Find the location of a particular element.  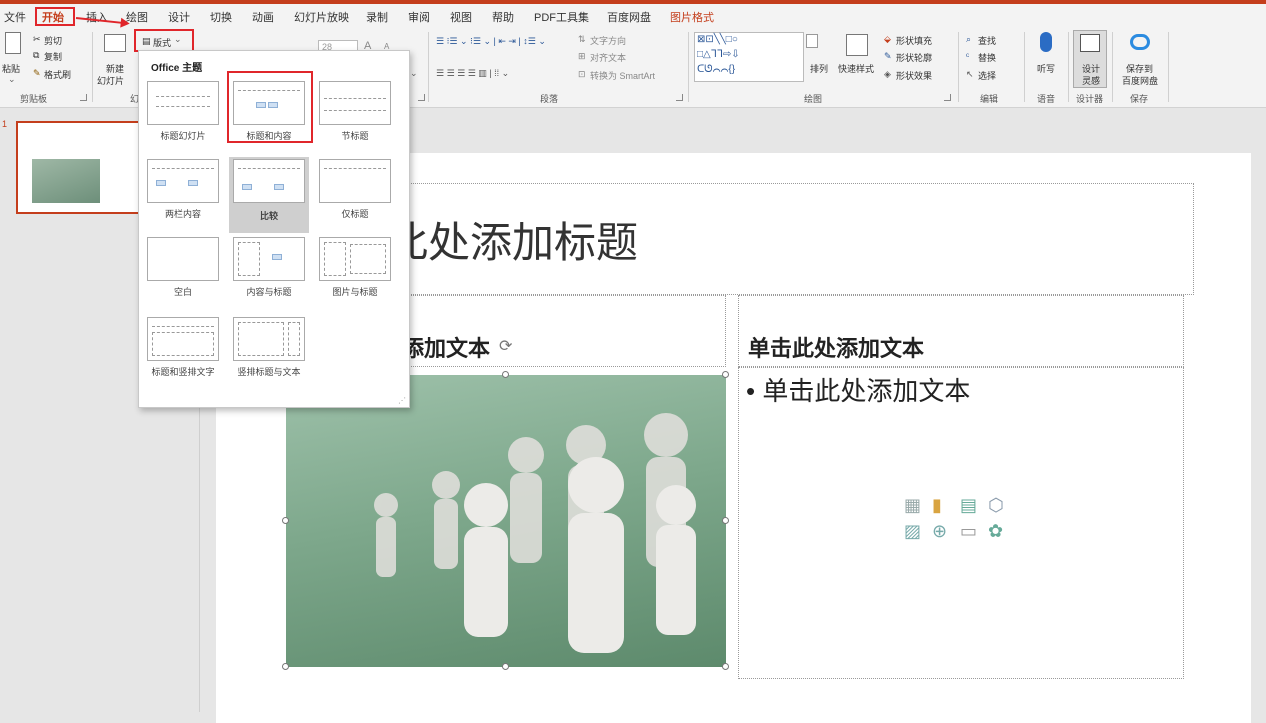

tab-view: 视图 is located at coordinates (461, 17).